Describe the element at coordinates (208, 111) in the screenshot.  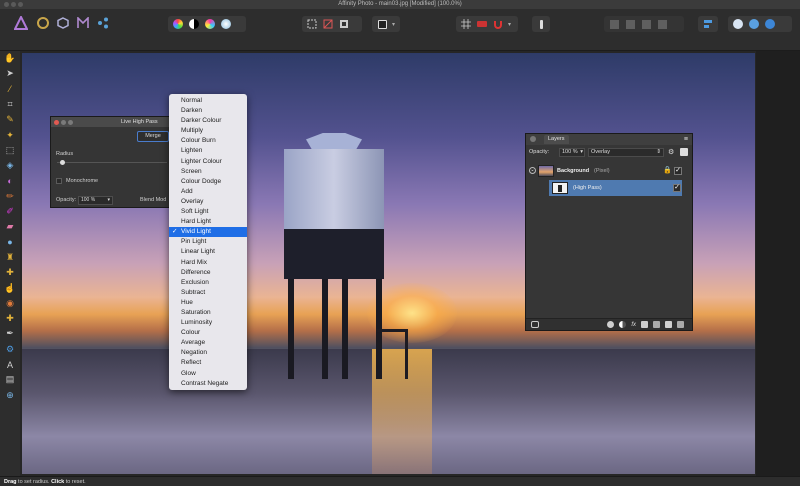
I see `blend-menu-item: Darken` at that location.